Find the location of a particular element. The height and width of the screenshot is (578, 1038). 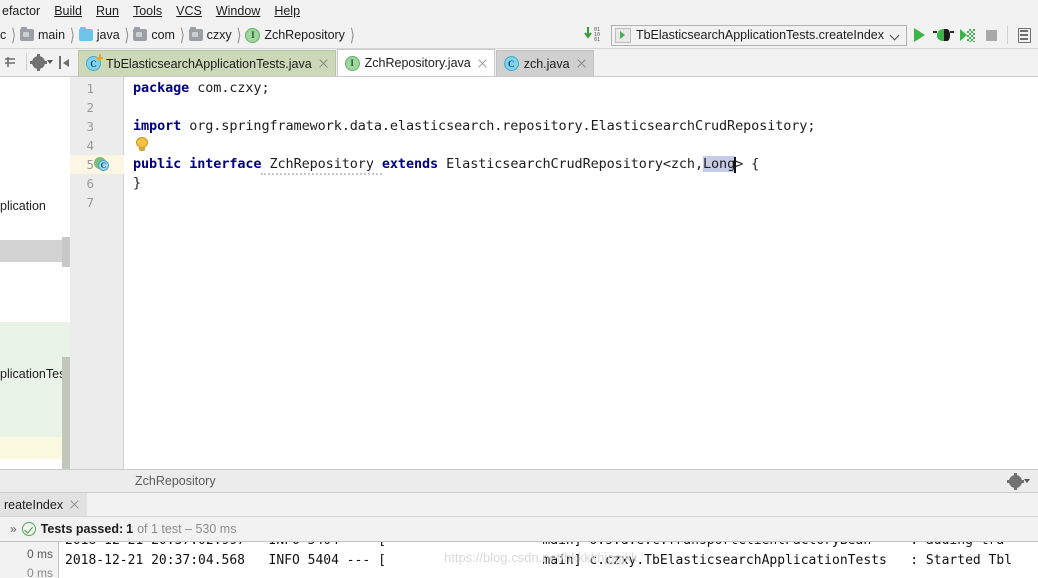

settings-button is located at coordinates (41, 62).